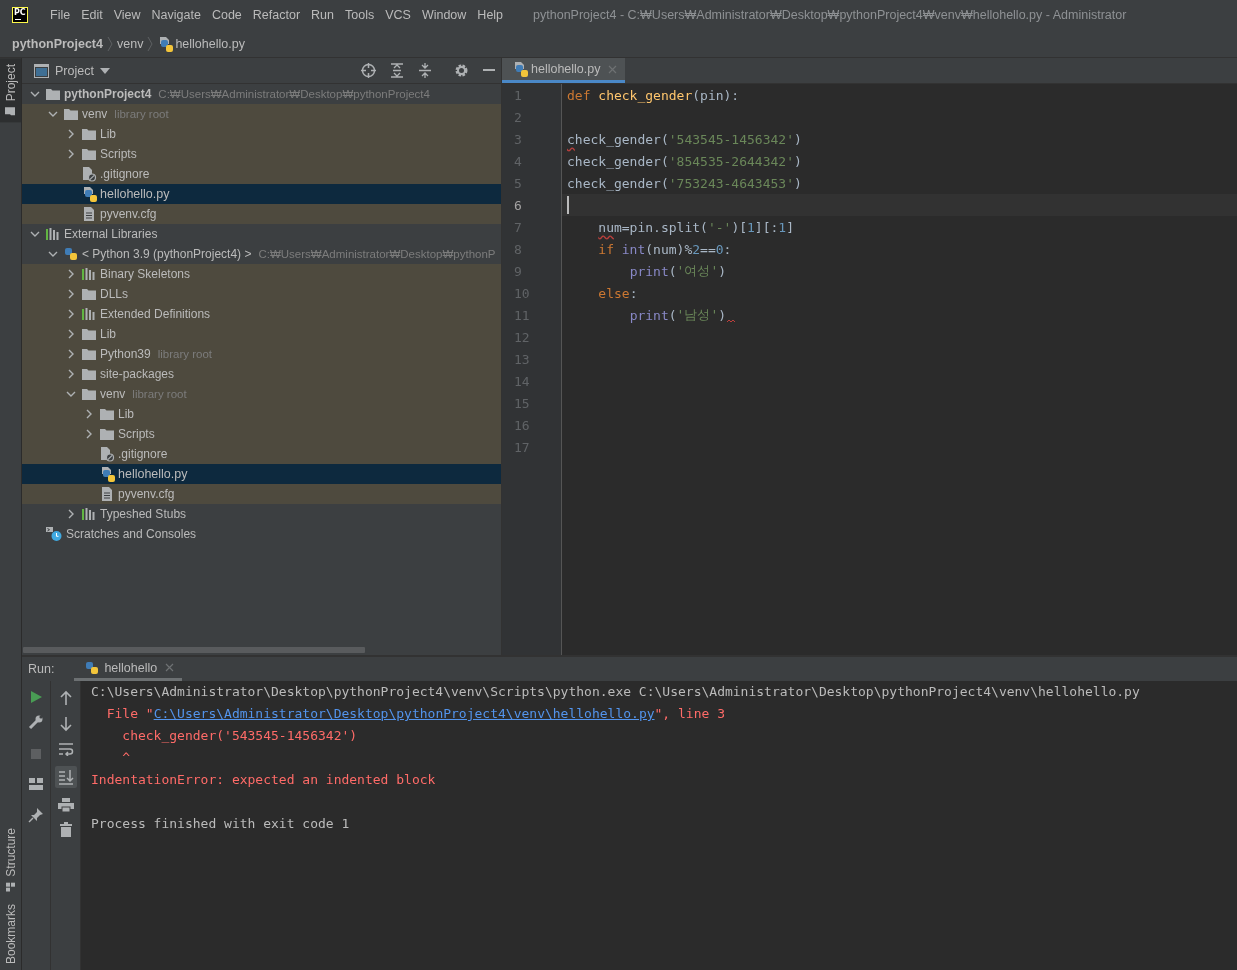  Describe the element at coordinates (261, 534) in the screenshot. I see `tree-item: Scratches and Consoles` at that location.